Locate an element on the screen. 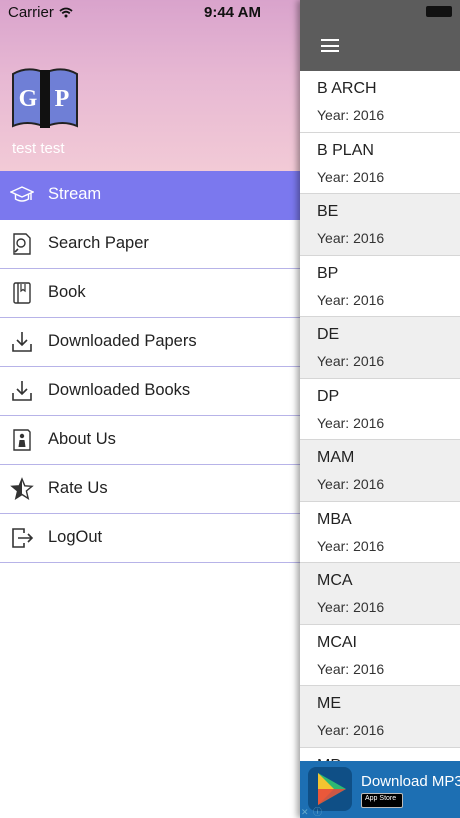 This screenshot has width=460, height=818. graduation-cap-icon is located at coordinates (22, 194).